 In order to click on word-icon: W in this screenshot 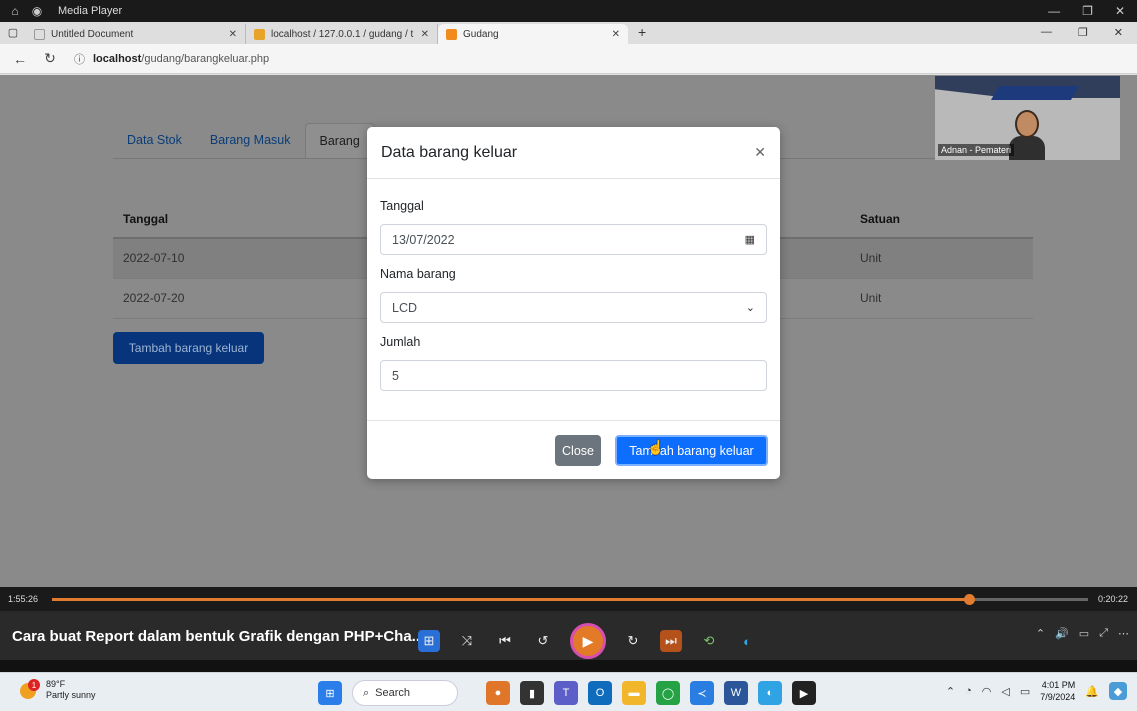, I will do `click(736, 693)`.